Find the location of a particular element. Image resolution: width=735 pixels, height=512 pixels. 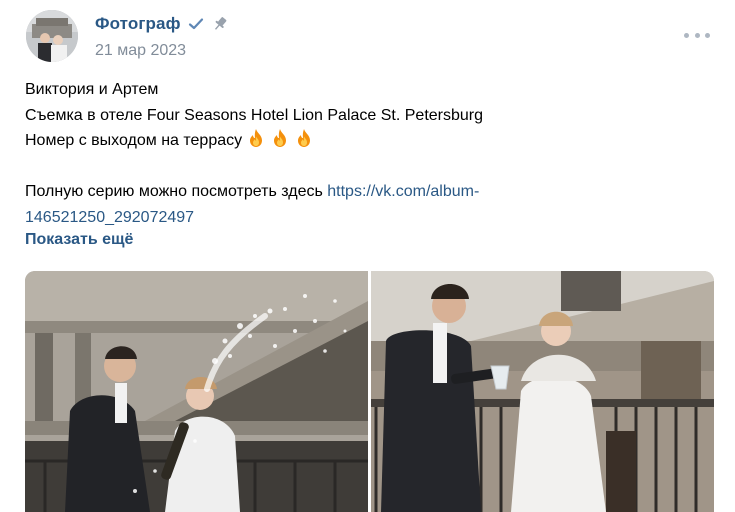

verified-check-icon is located at coordinates (196, 24).